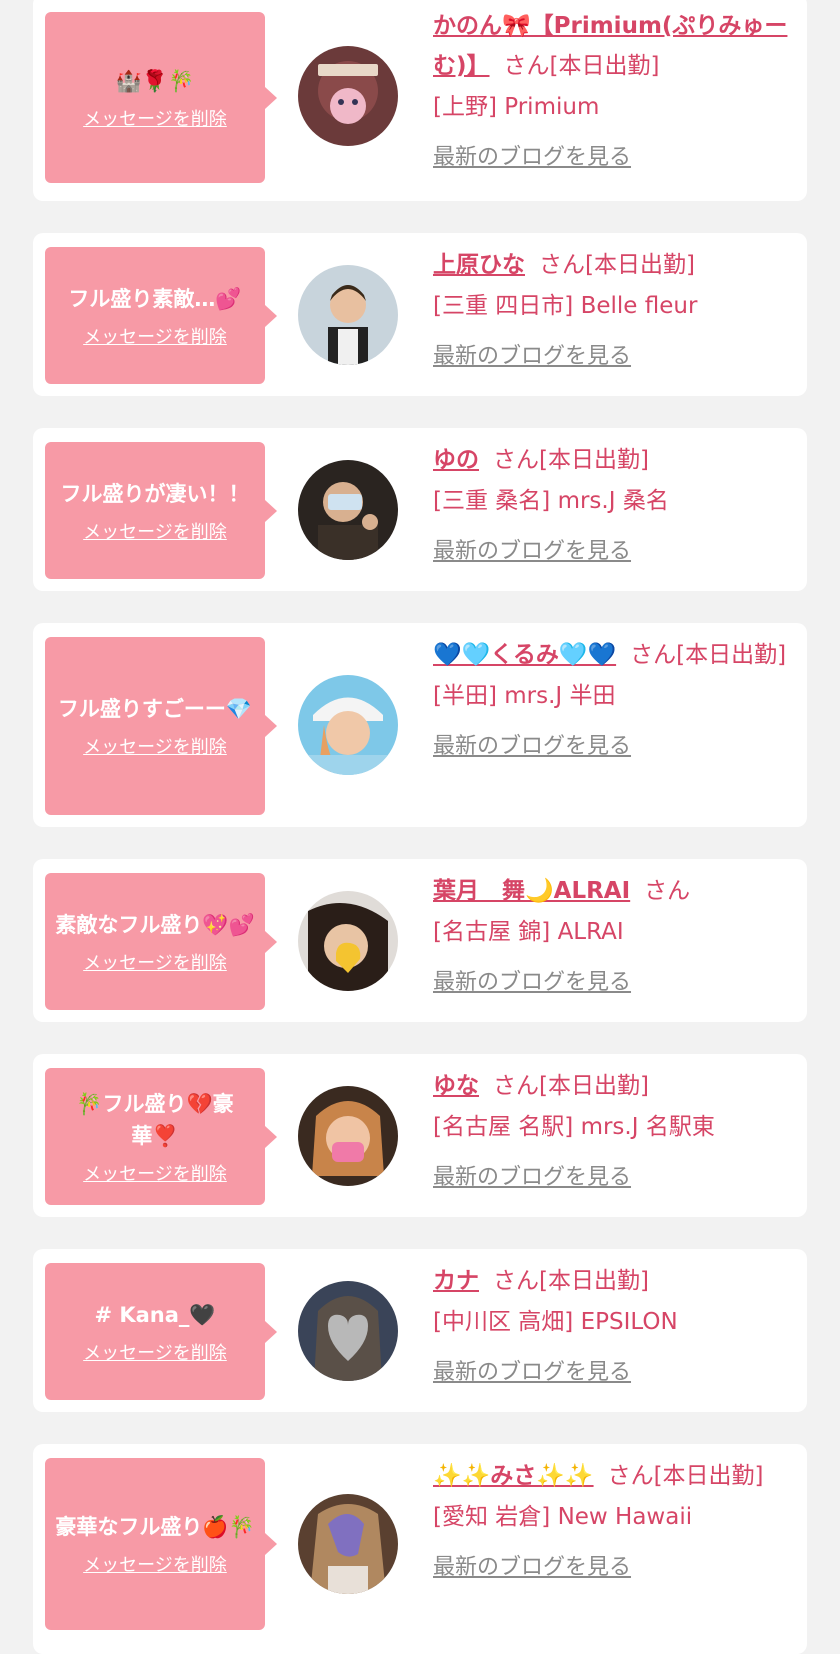  Describe the element at coordinates (528, 932) in the screenshot. I see `shop-label: [名古屋 錦] ALRAI` at that location.